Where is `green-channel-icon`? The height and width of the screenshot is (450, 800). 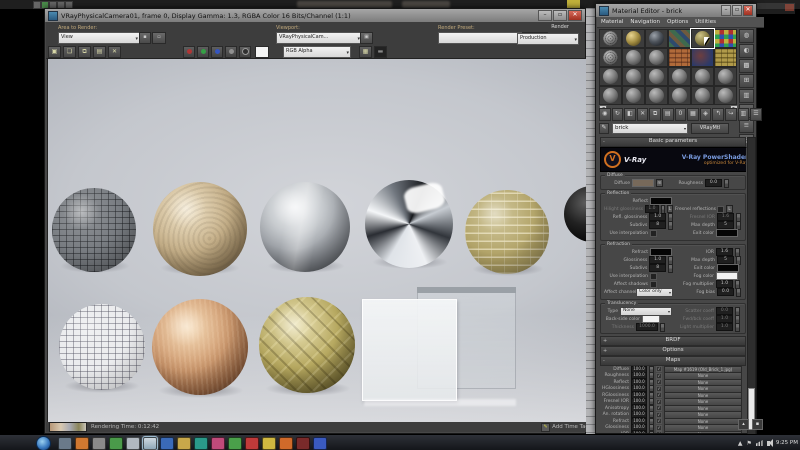 green-channel-icon is located at coordinates (203, 51).